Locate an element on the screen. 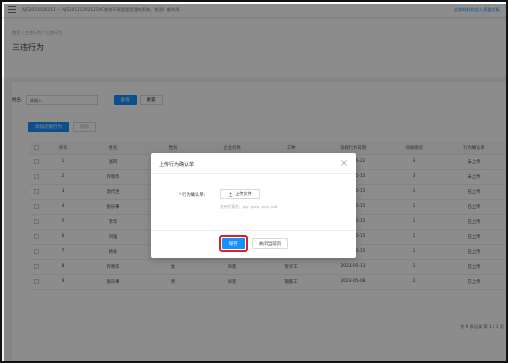 This screenshot has height=363, width=508. upload-icon is located at coordinates (230, 193).